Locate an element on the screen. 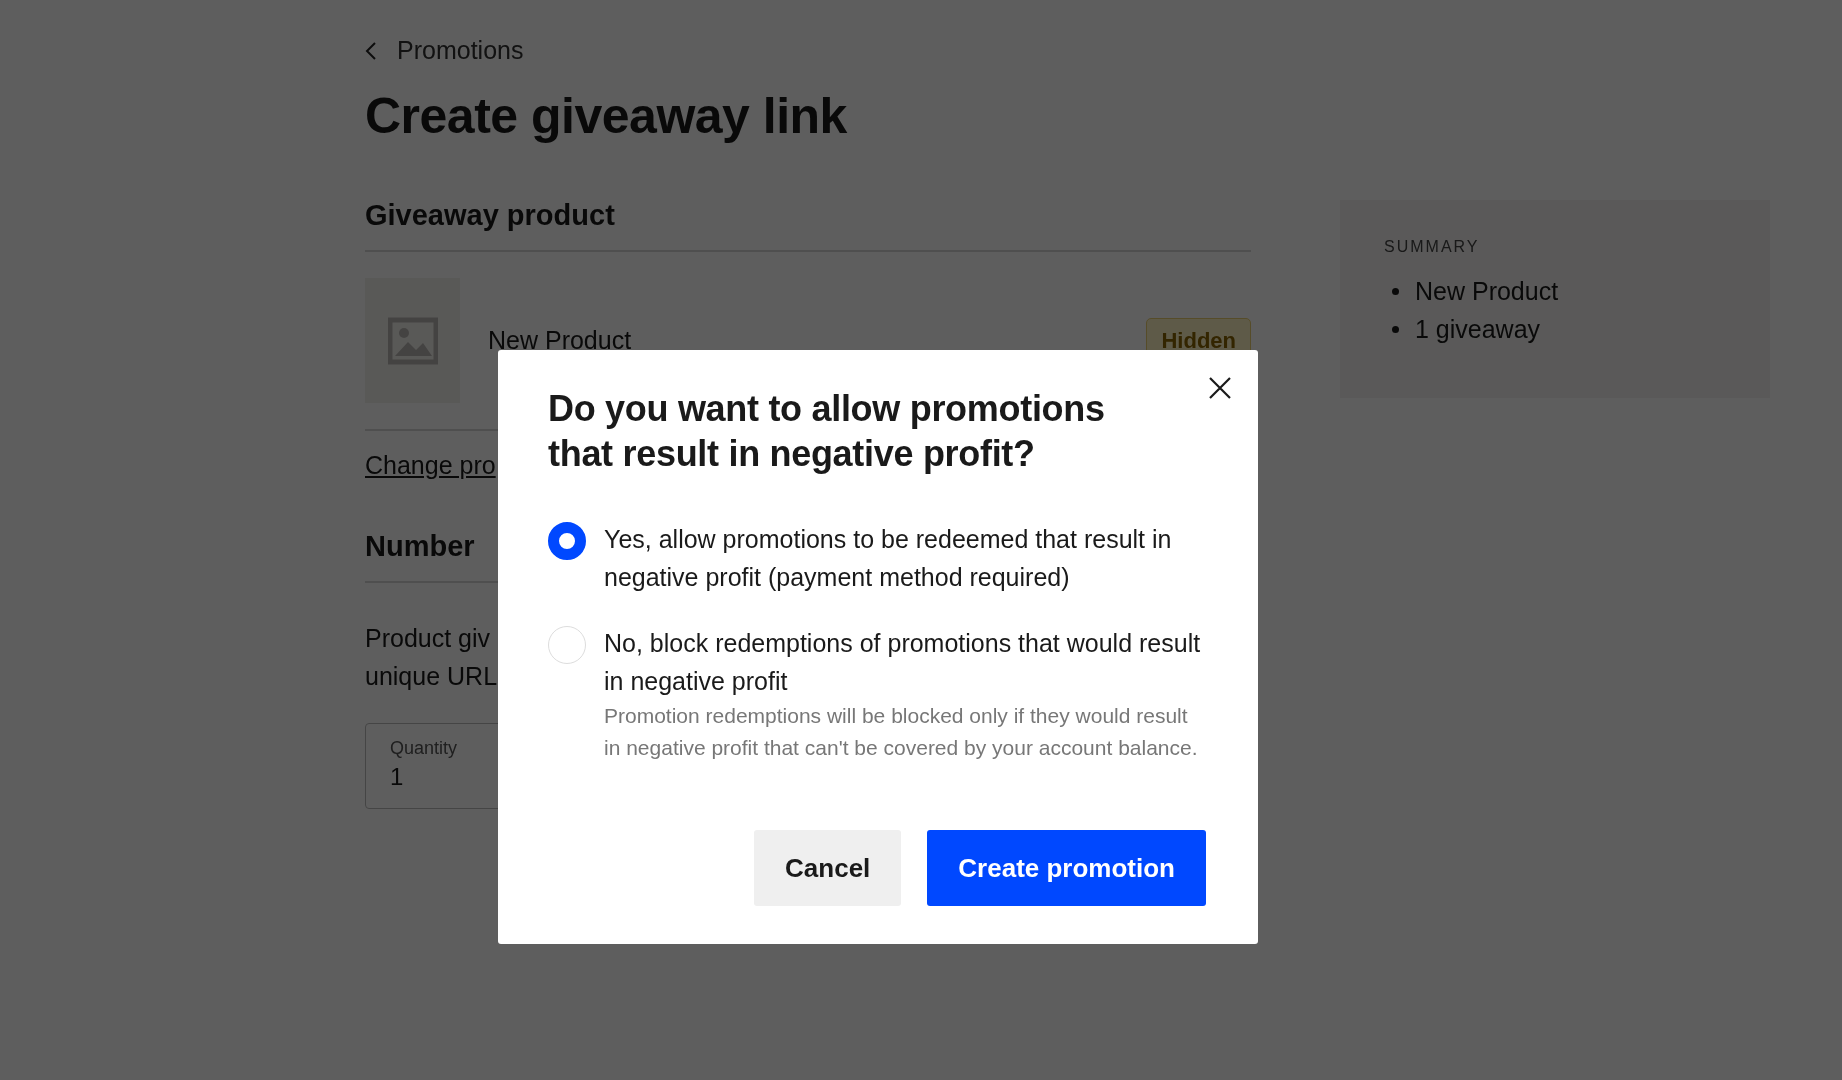 This screenshot has height=1080, width=1842. section-heading: Number is located at coordinates (420, 546).